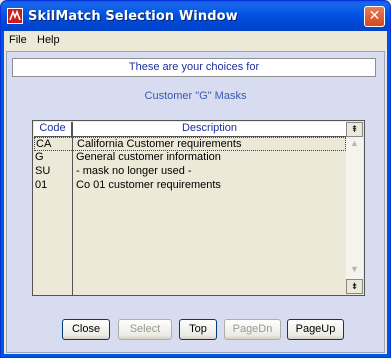 This screenshot has width=391, height=358. Describe the element at coordinates (15, 16) in the screenshot. I see `skilmatch-app-icon` at that location.